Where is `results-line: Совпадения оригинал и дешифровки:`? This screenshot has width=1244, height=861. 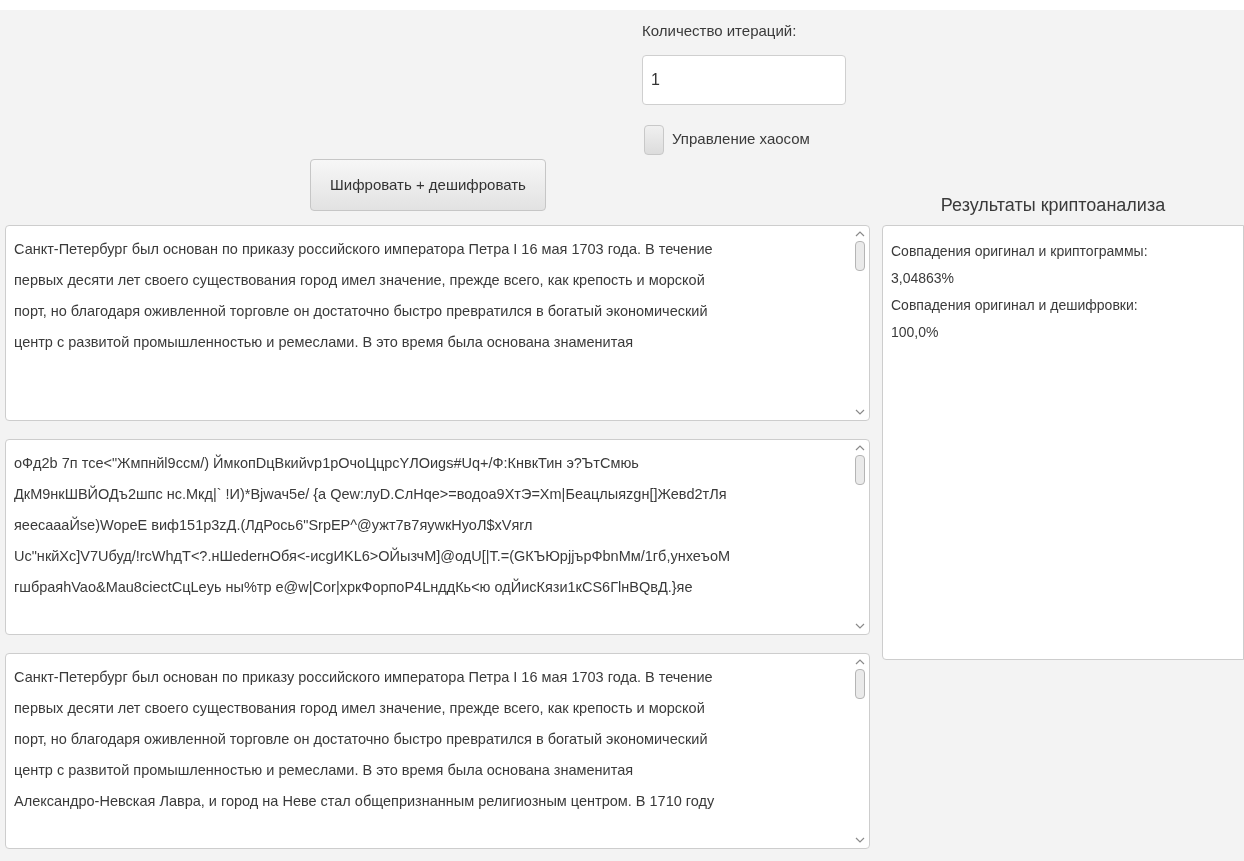 results-line: Совпадения оригинал и дешифровки: is located at coordinates (1015, 305).